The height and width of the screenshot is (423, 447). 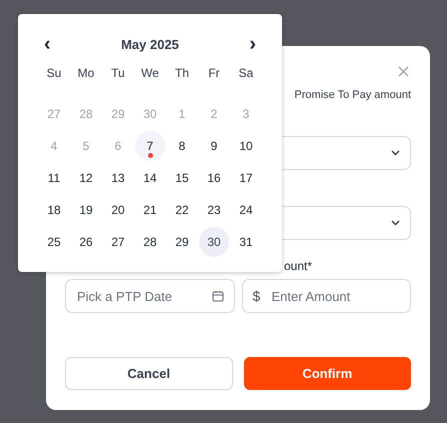 What do you see at coordinates (118, 242) in the screenshot?
I see `calendar-day: 27` at bounding box center [118, 242].